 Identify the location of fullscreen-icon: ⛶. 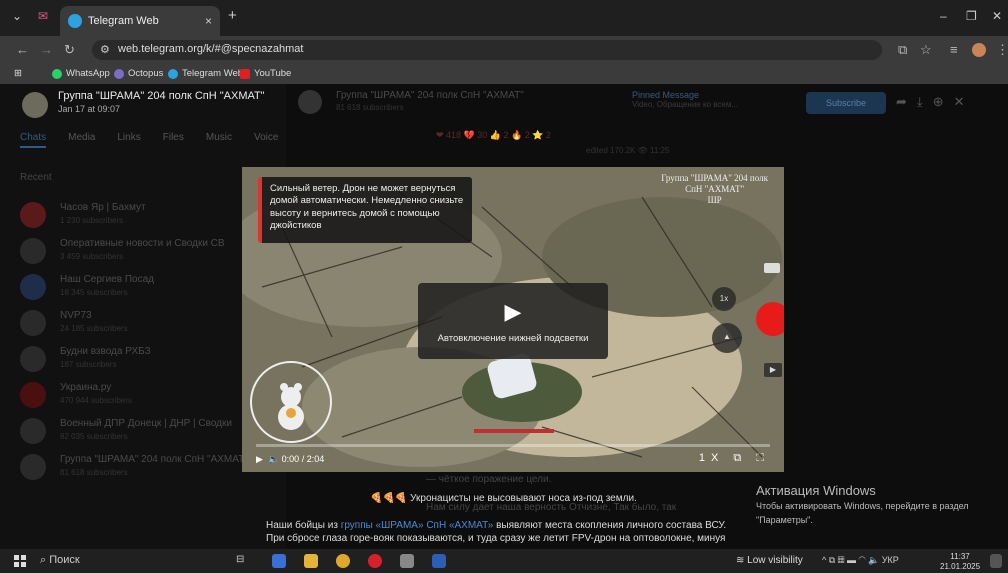
(763, 458).